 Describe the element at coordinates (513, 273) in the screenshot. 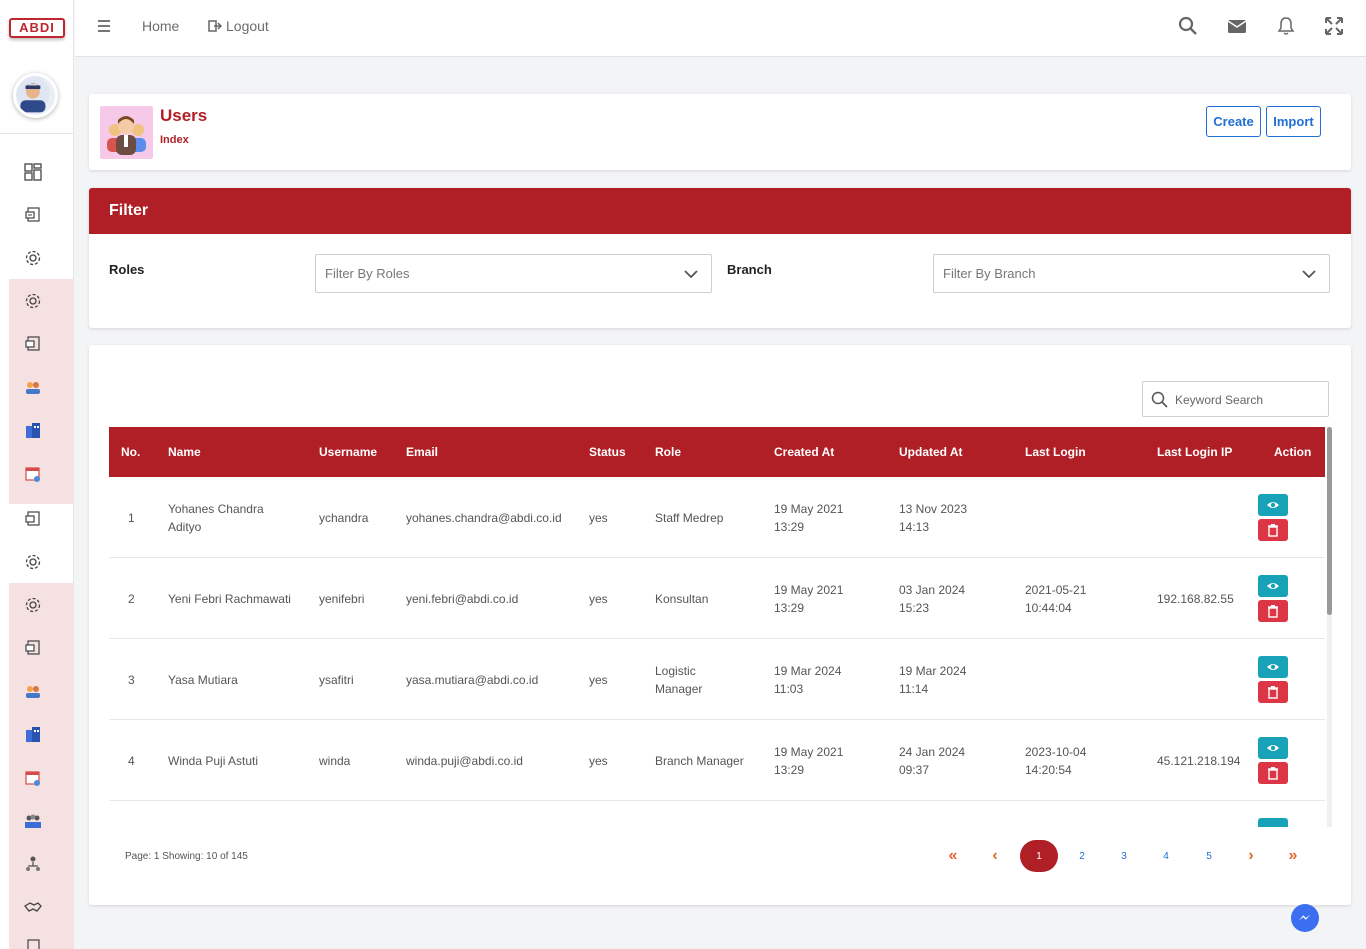

I see `roles-select: Filter By Roles` at that location.